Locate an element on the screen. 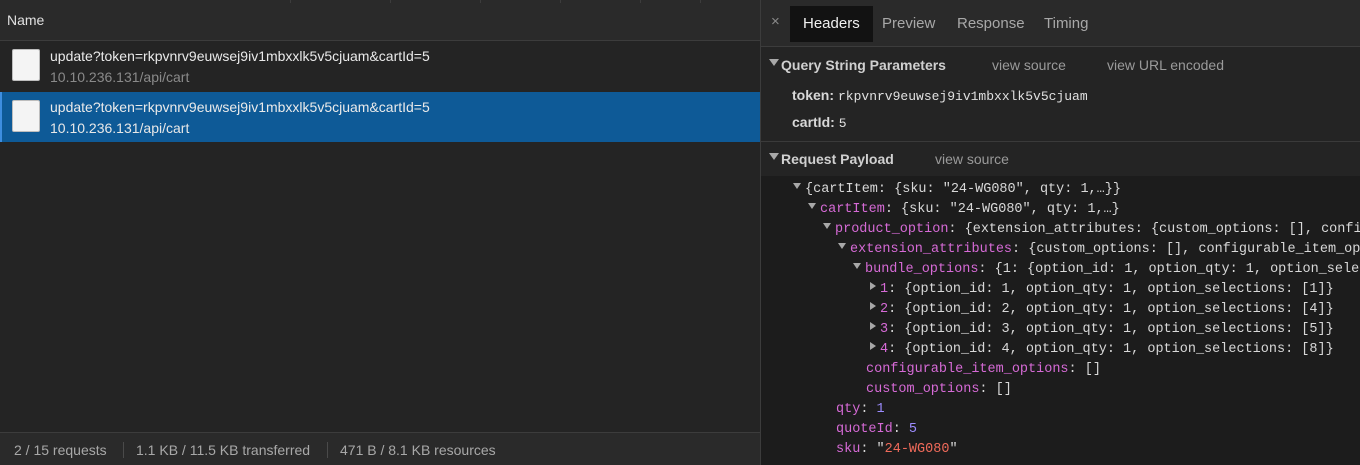 This screenshot has width=1360, height=465. tab-timing: Timing is located at coordinates (1066, 24).